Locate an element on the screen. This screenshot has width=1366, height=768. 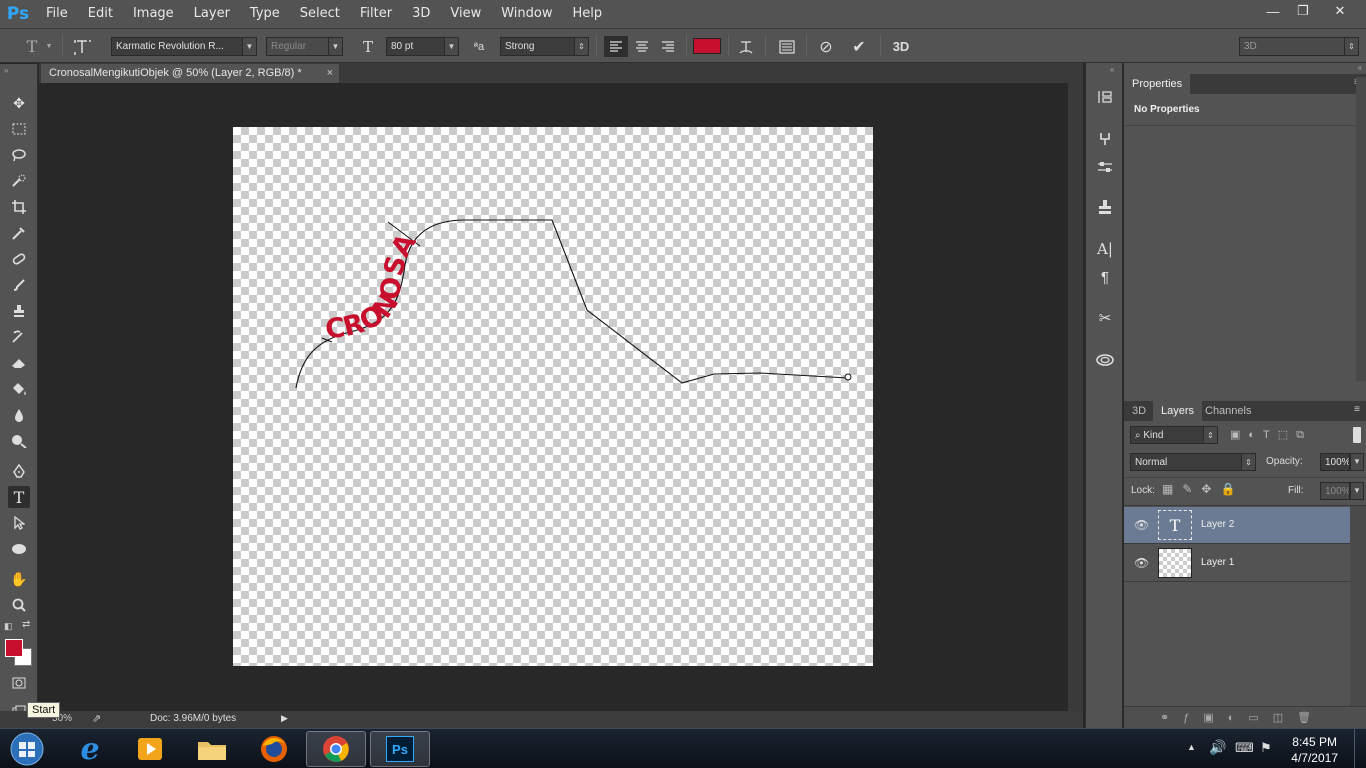
tab-3d: 3D is located at coordinates (1139, 411).